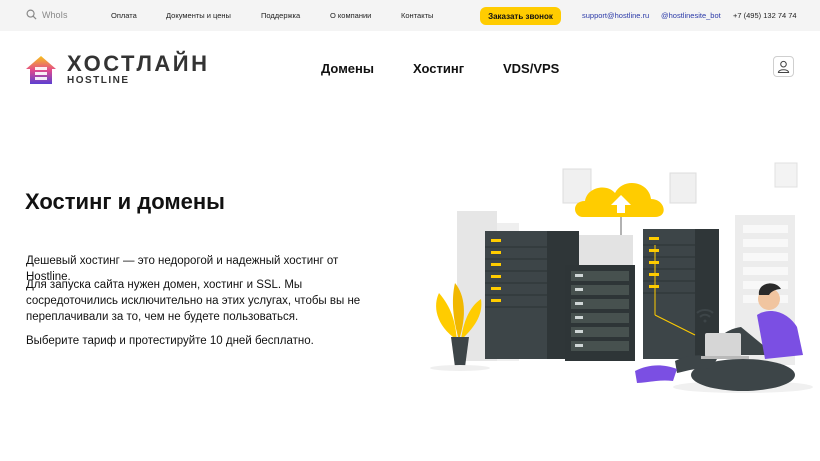  Describe the element at coordinates (280, 15) in the screenshot. I see `link-support: Поддержка` at that location.